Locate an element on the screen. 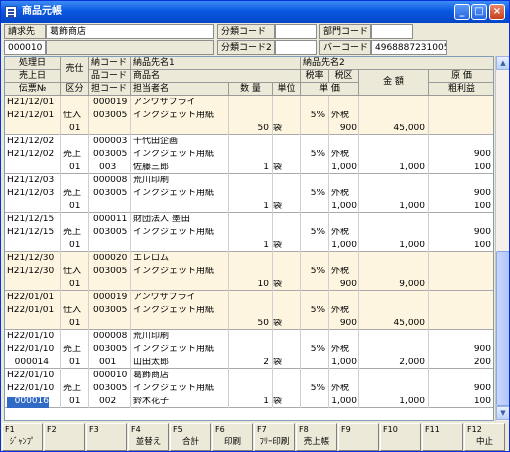 The image size is (510, 452). cell-dc: 000010 is located at coordinates (110, 375).